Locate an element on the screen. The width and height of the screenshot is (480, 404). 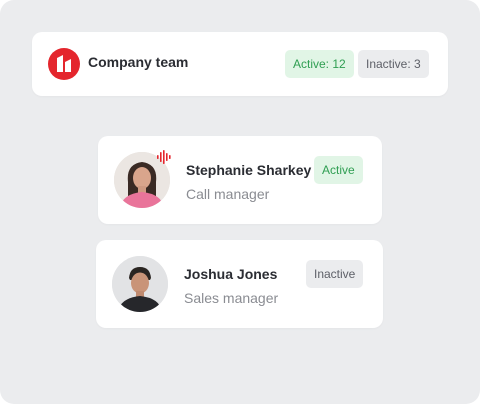
company-logo-icon is located at coordinates (64, 64).